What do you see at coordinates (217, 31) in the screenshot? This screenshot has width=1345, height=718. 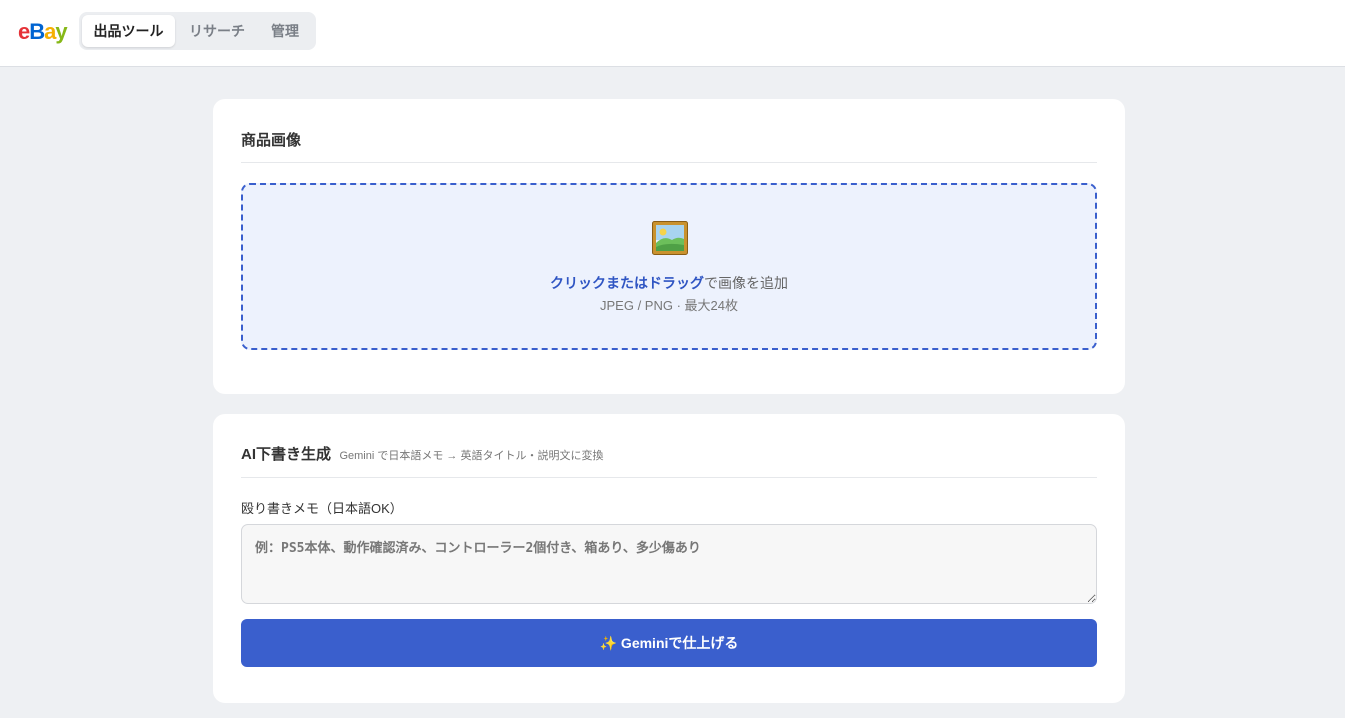 I see `tab-research: リサーチ` at bounding box center [217, 31].